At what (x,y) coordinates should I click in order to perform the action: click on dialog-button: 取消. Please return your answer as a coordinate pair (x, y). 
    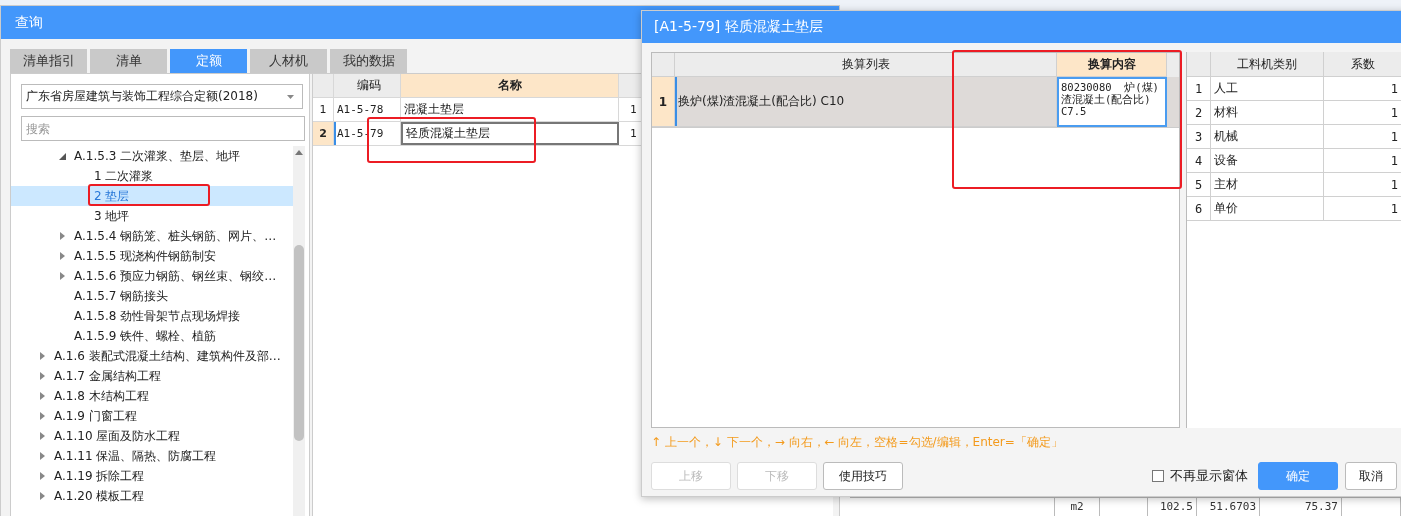
    Looking at the image, I should click on (1371, 476).